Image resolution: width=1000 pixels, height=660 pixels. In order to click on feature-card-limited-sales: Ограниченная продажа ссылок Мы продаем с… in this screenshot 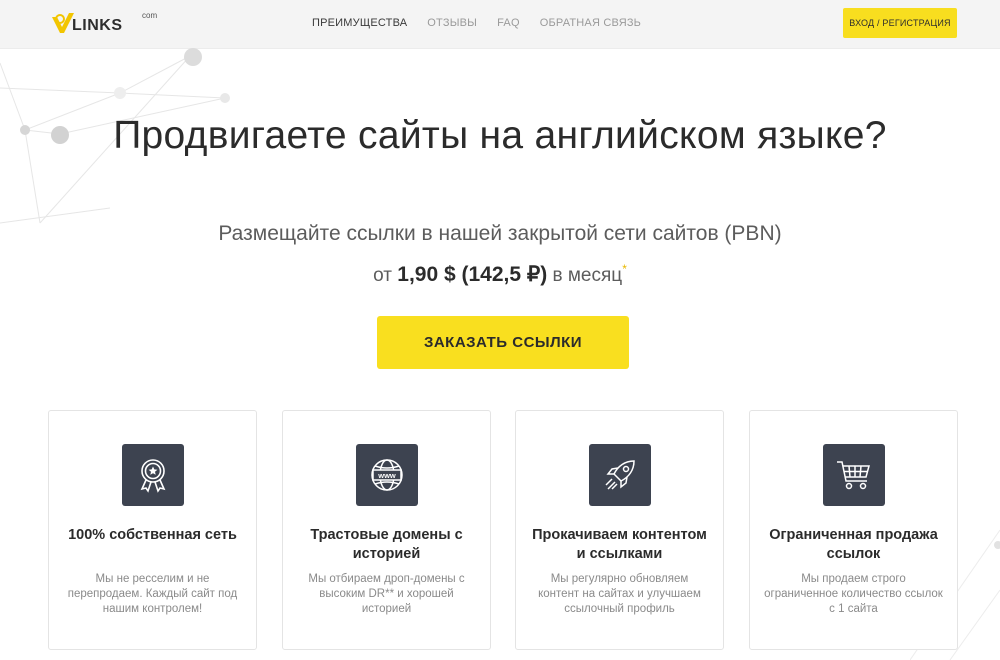, I will do `click(853, 530)`.